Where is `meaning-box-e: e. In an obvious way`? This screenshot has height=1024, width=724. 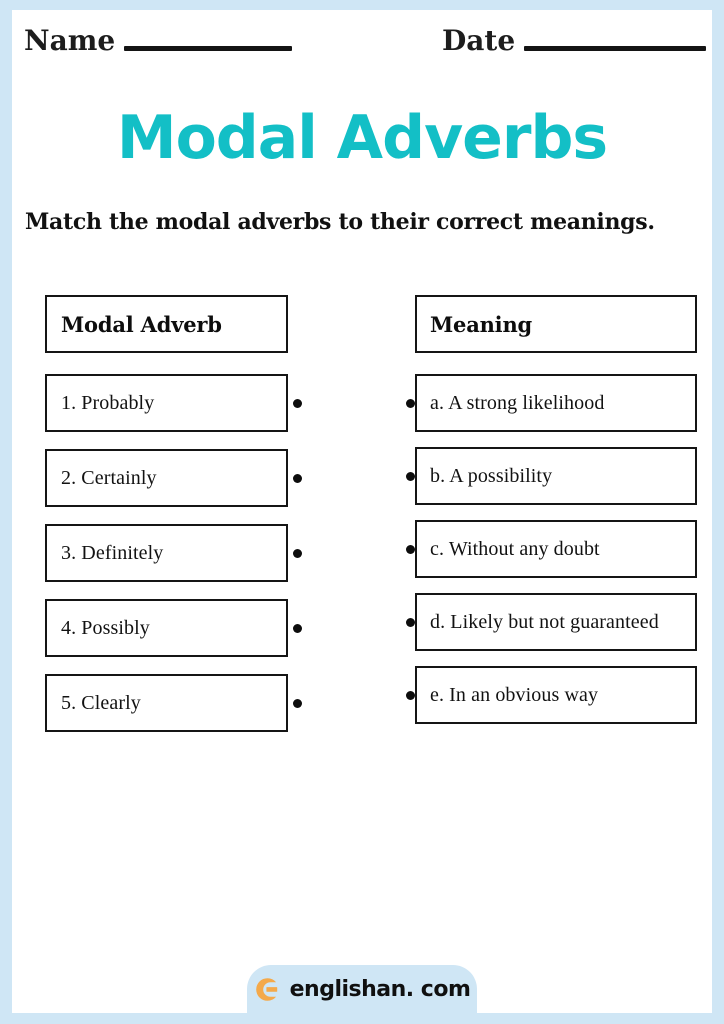 meaning-box-e: e. In an obvious way is located at coordinates (556, 695).